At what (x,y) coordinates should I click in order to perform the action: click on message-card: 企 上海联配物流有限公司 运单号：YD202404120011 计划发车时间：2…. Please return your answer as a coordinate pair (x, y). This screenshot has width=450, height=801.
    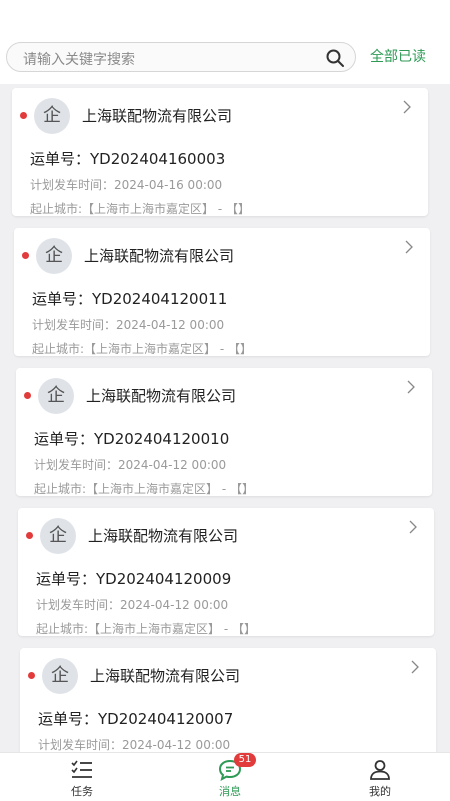
    Looking at the image, I should click on (222, 292).